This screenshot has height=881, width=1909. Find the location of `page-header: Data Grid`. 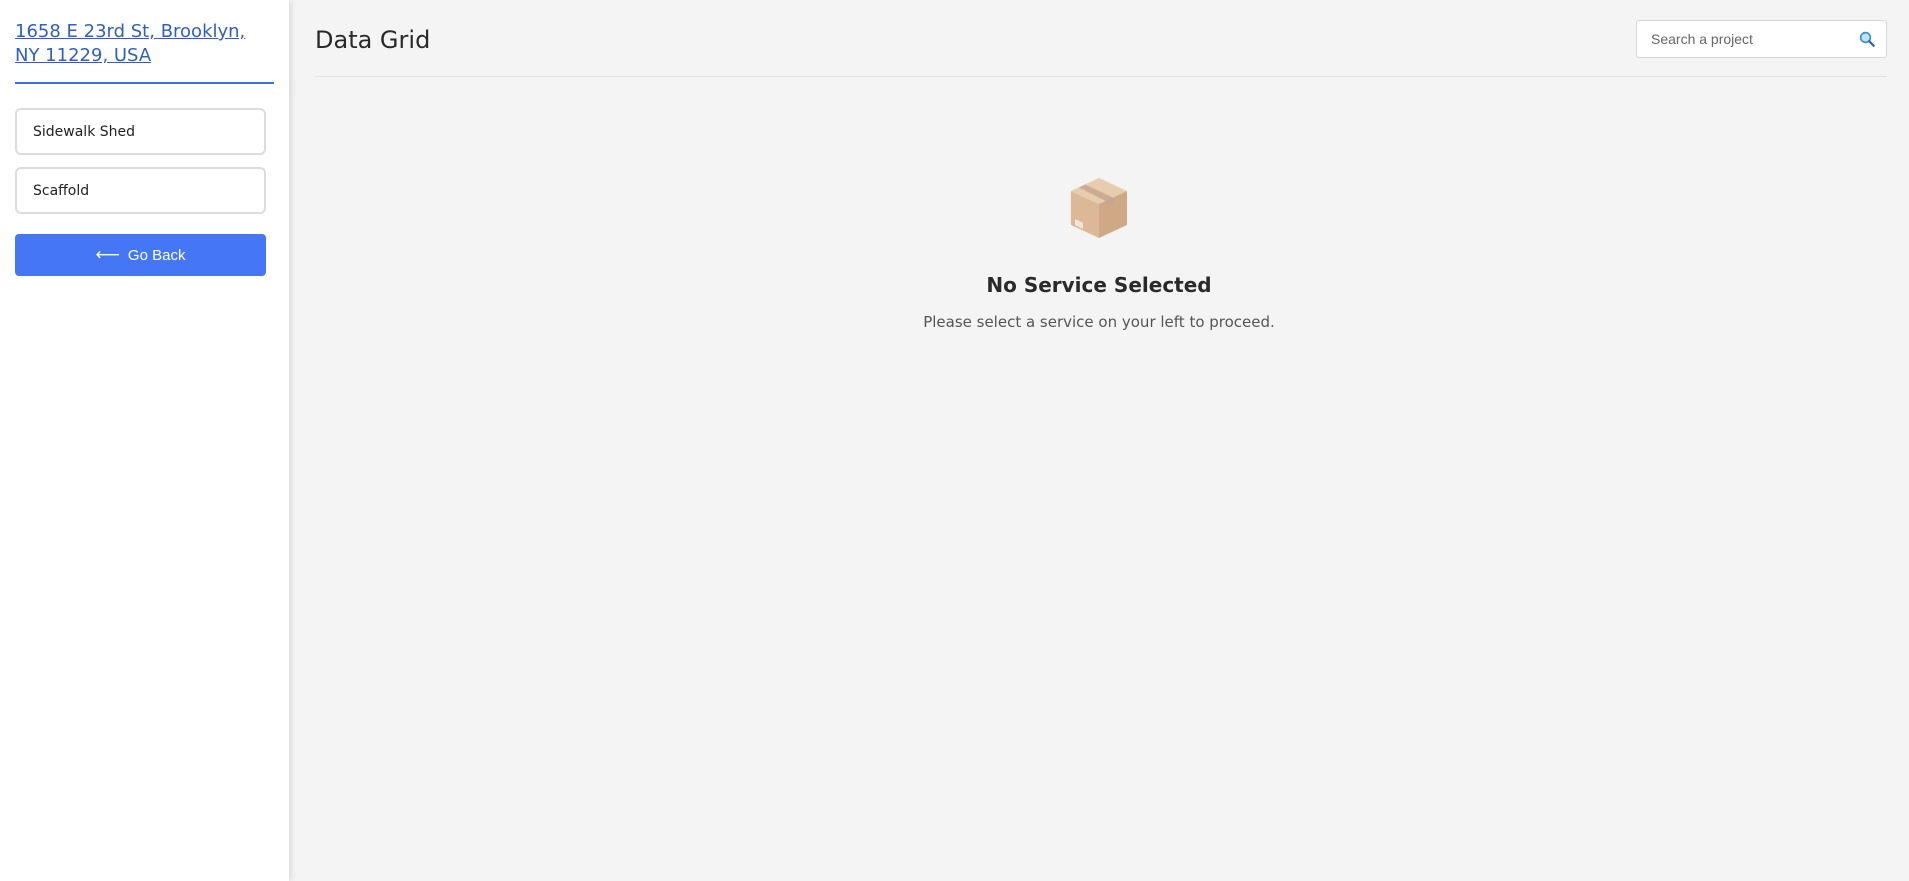

page-header: Data Grid is located at coordinates (1101, 38).